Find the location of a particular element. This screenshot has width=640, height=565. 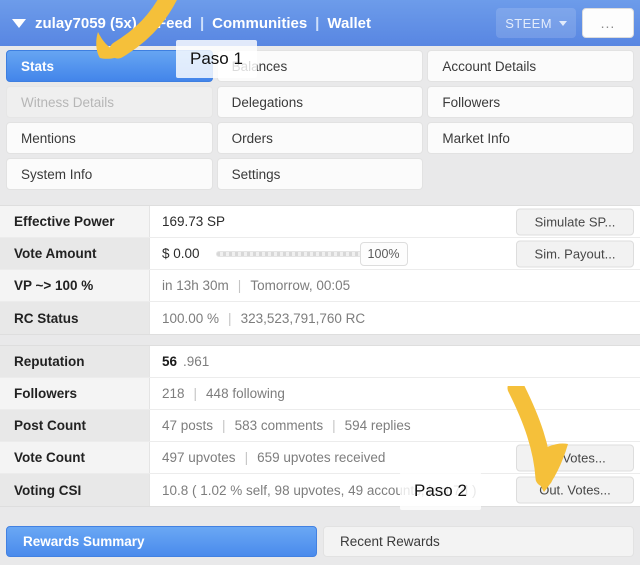

upvotes-received: 659 upvotes received is located at coordinates (321, 457).